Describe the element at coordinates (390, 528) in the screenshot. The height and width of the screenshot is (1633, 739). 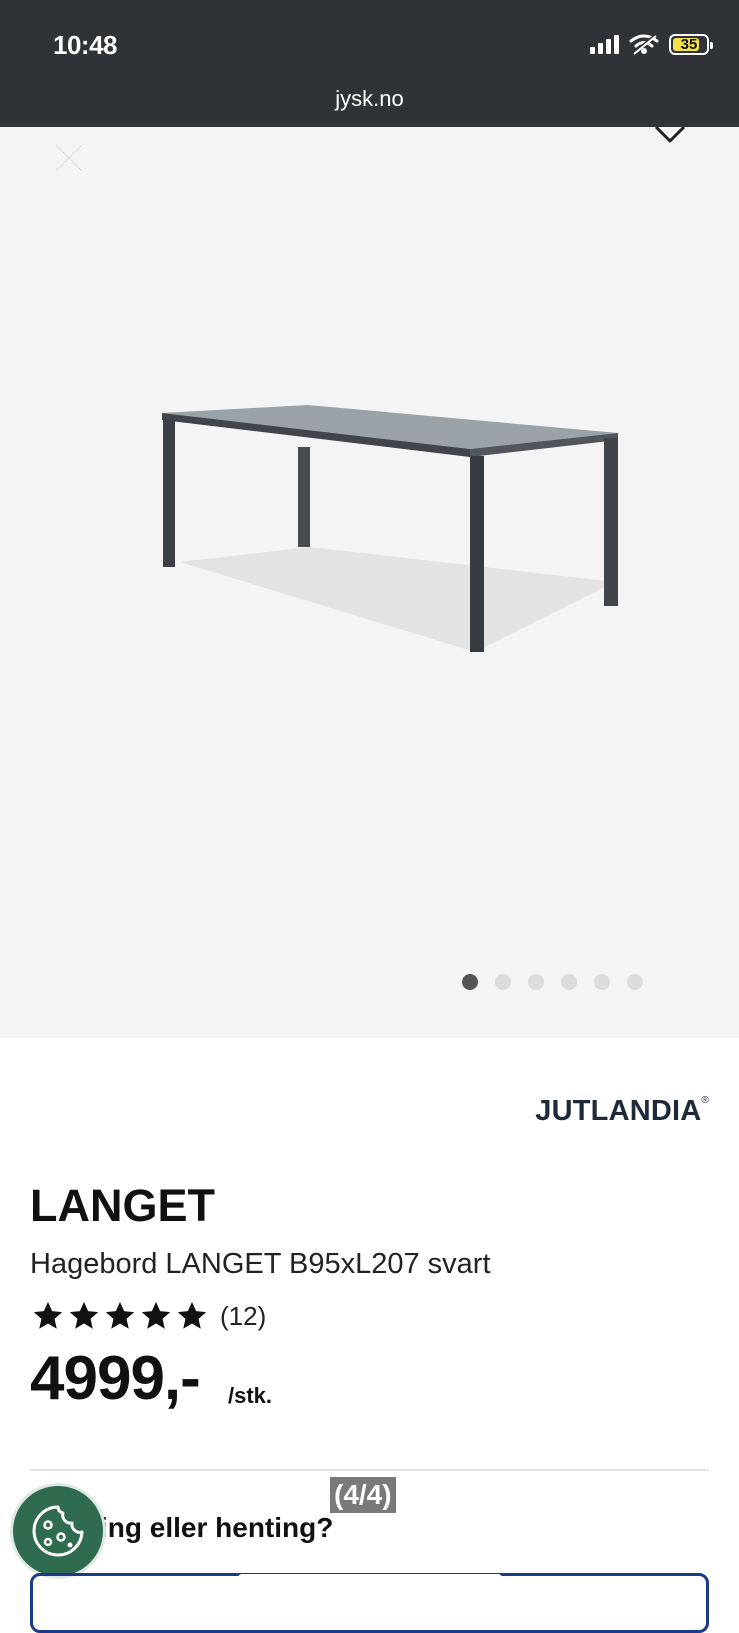
I see `product-image` at that location.